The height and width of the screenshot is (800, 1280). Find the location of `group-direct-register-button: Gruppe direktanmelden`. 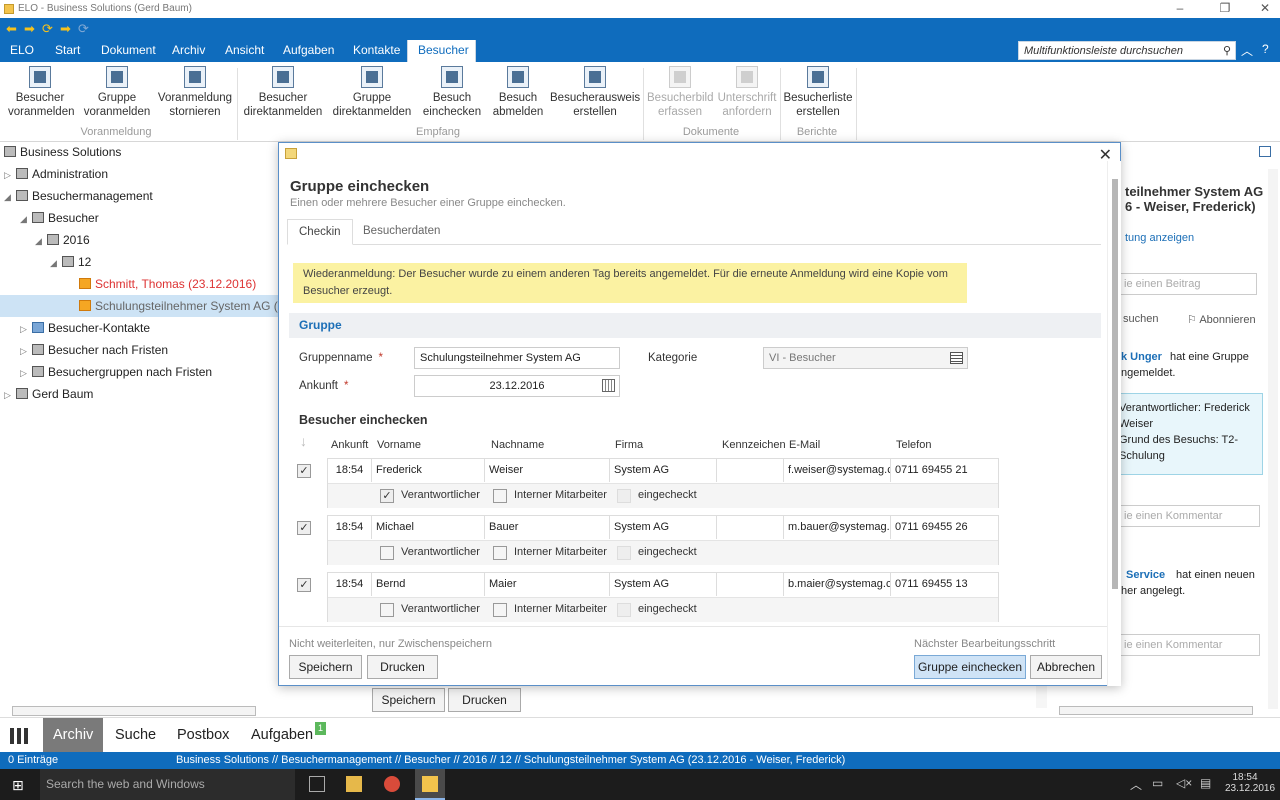

group-direct-register-button: Gruppe direktanmelden is located at coordinates (372, 92).